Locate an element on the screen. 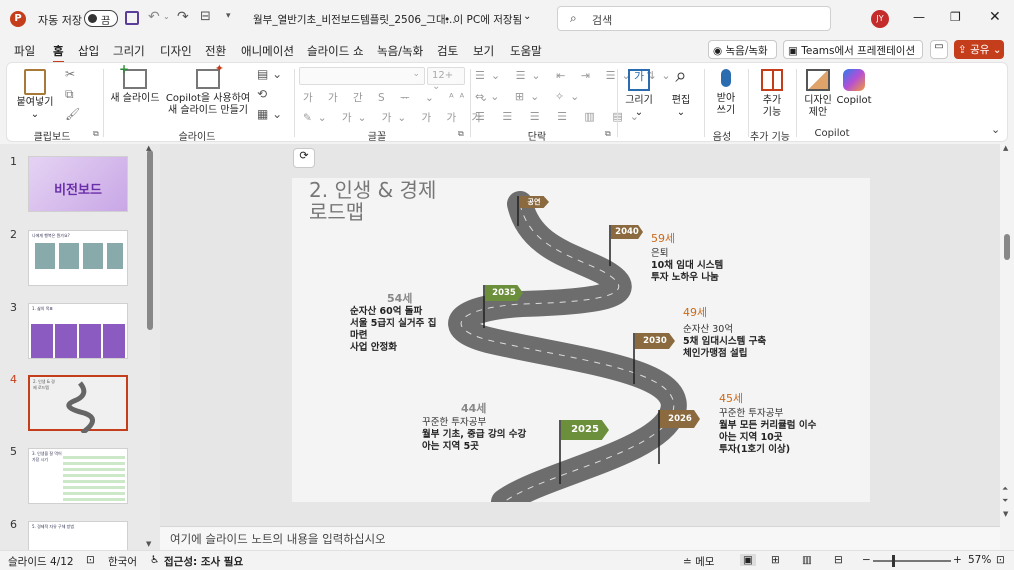 The width and height of the screenshot is (1014, 570). sorter-view-icon: ⊞ is located at coordinates (775, 560).